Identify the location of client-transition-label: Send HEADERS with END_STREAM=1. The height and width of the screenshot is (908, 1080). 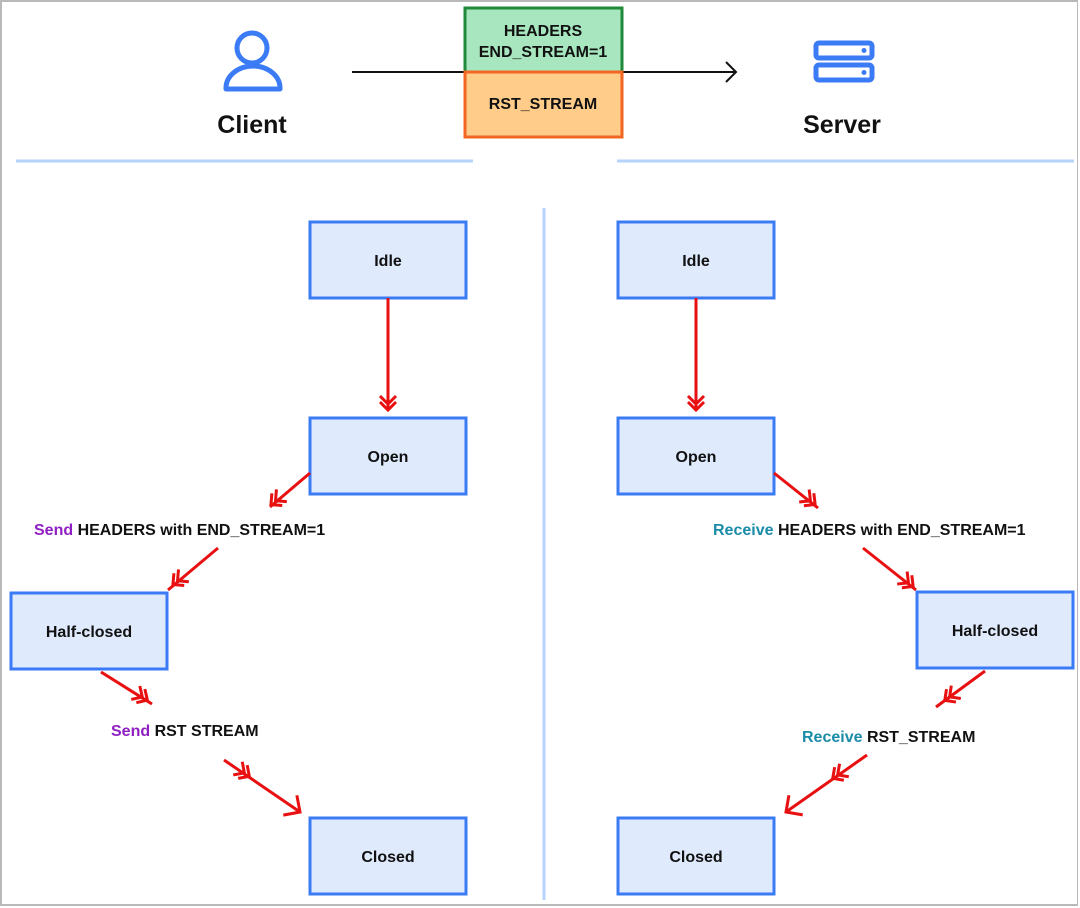
(179, 530).